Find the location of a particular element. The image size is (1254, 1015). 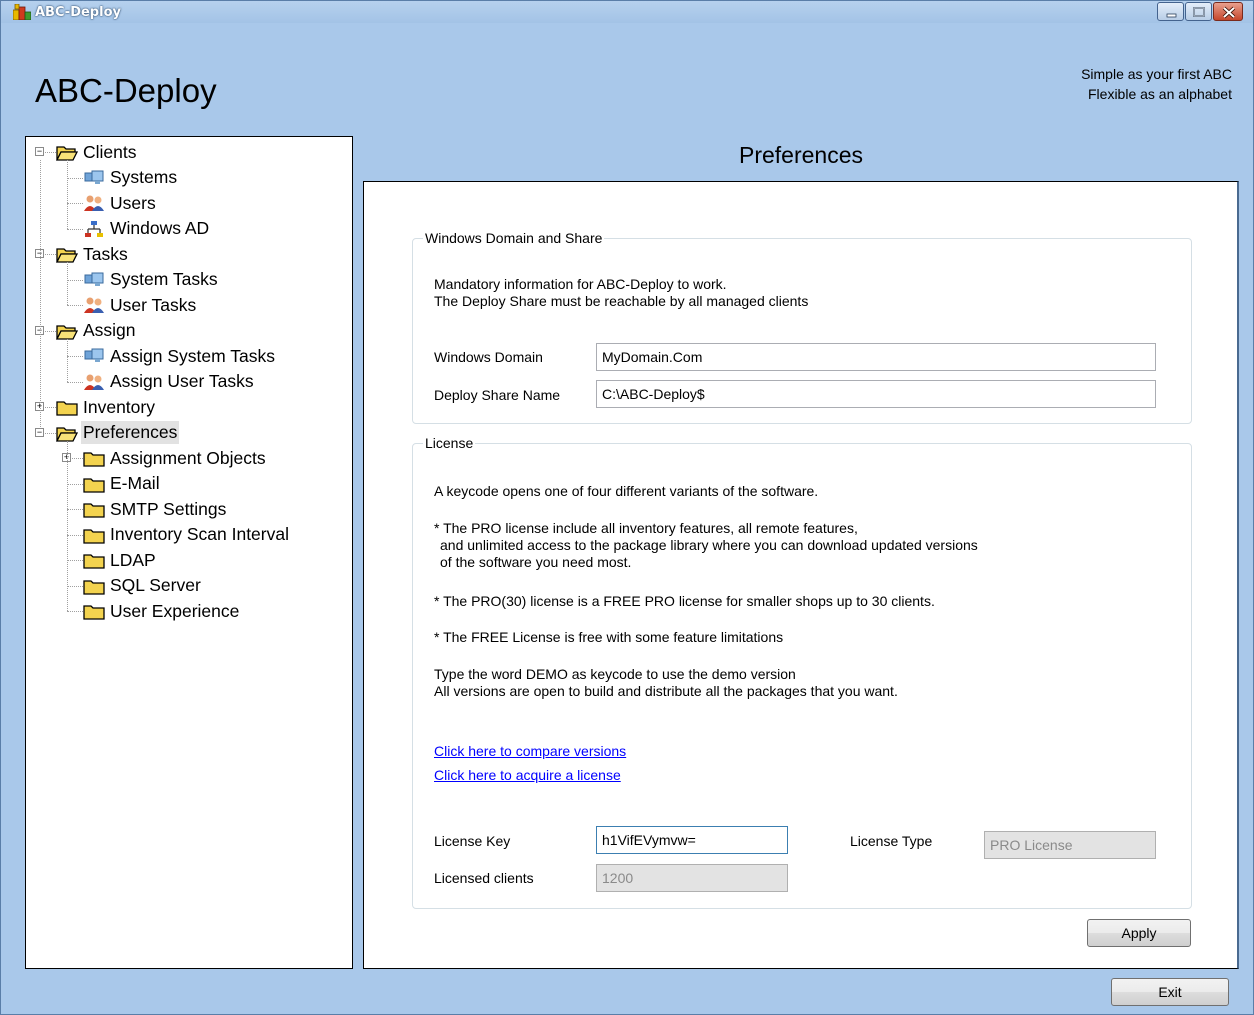

app-title: ABC-Deploy is located at coordinates (126, 90).